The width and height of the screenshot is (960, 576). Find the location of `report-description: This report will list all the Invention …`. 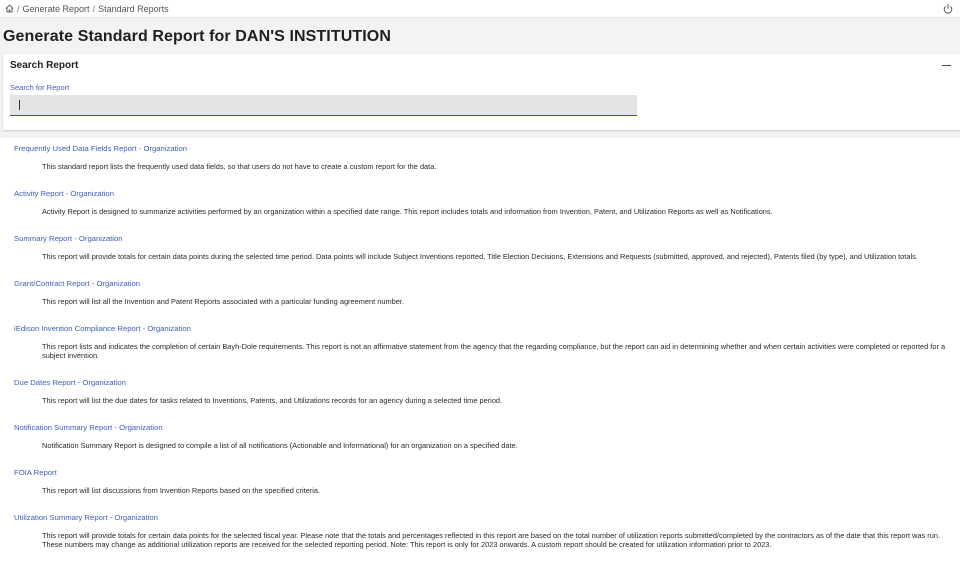

report-description: This report will list all the Invention … is located at coordinates (223, 301).